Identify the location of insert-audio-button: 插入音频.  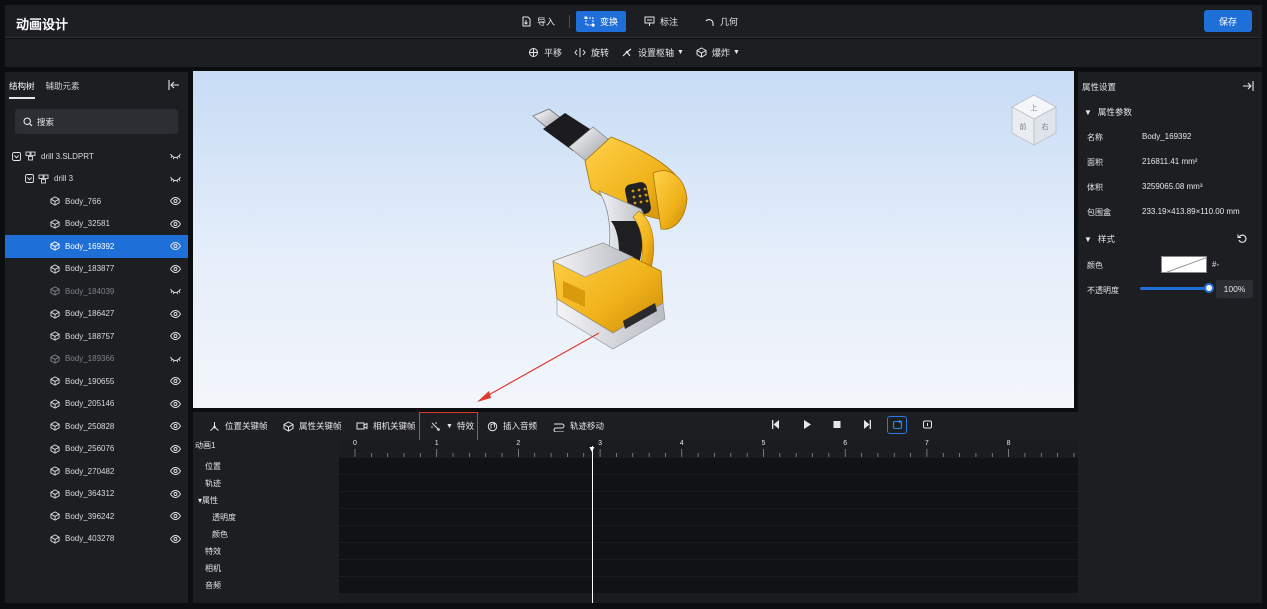
(512, 426).